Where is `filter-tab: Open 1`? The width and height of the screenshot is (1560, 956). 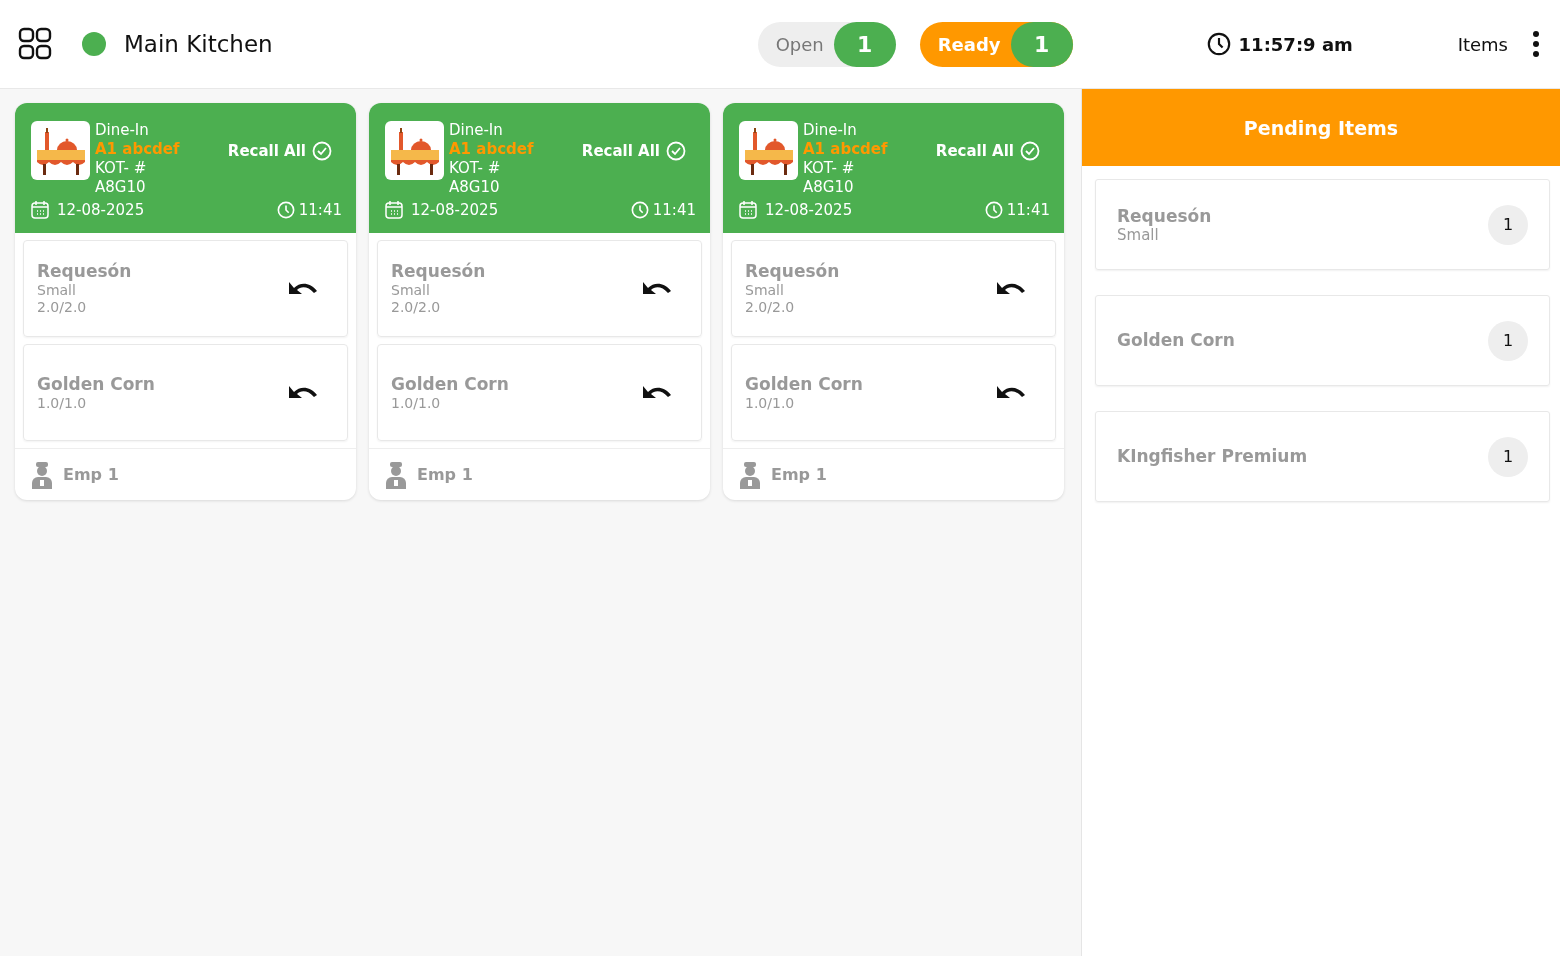 filter-tab: Open 1 is located at coordinates (826, 44).